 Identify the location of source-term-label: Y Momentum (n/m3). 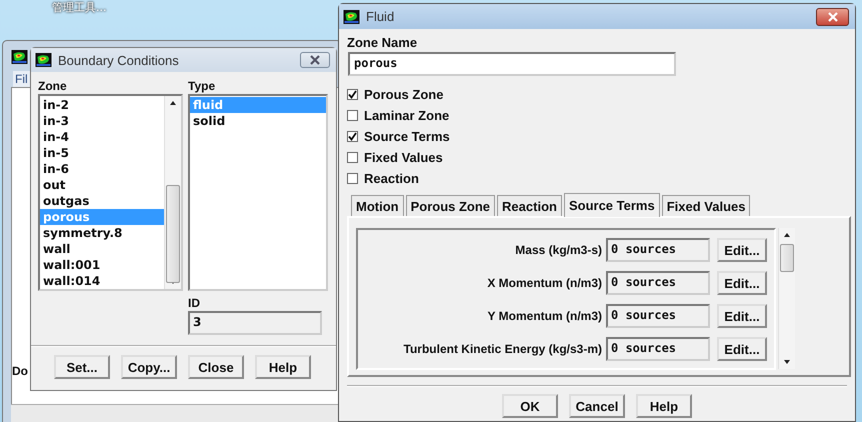
(544, 316).